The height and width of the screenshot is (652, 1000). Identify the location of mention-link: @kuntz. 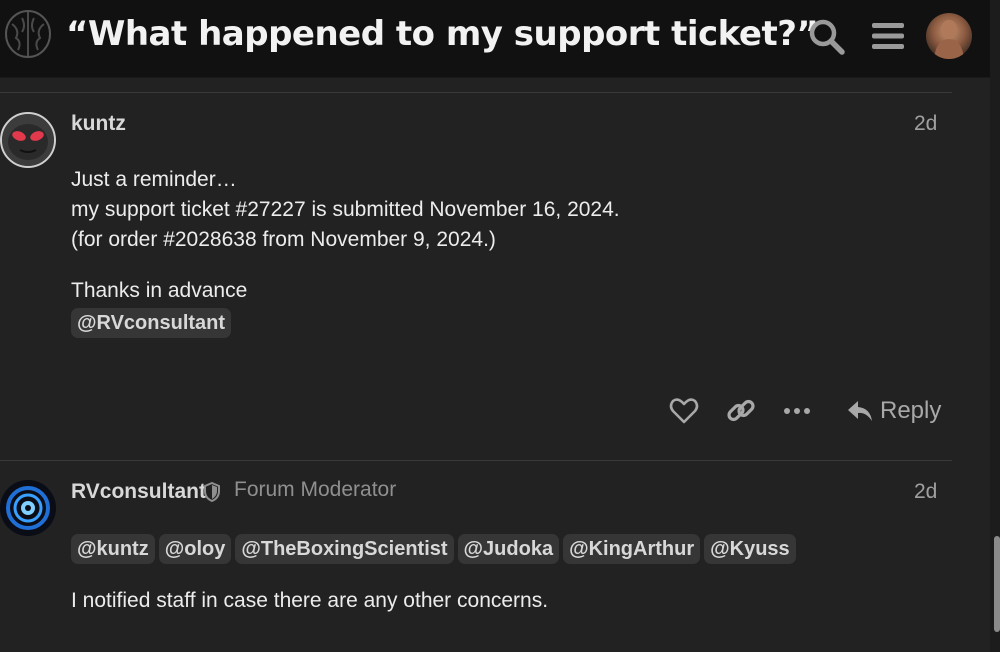
(113, 549).